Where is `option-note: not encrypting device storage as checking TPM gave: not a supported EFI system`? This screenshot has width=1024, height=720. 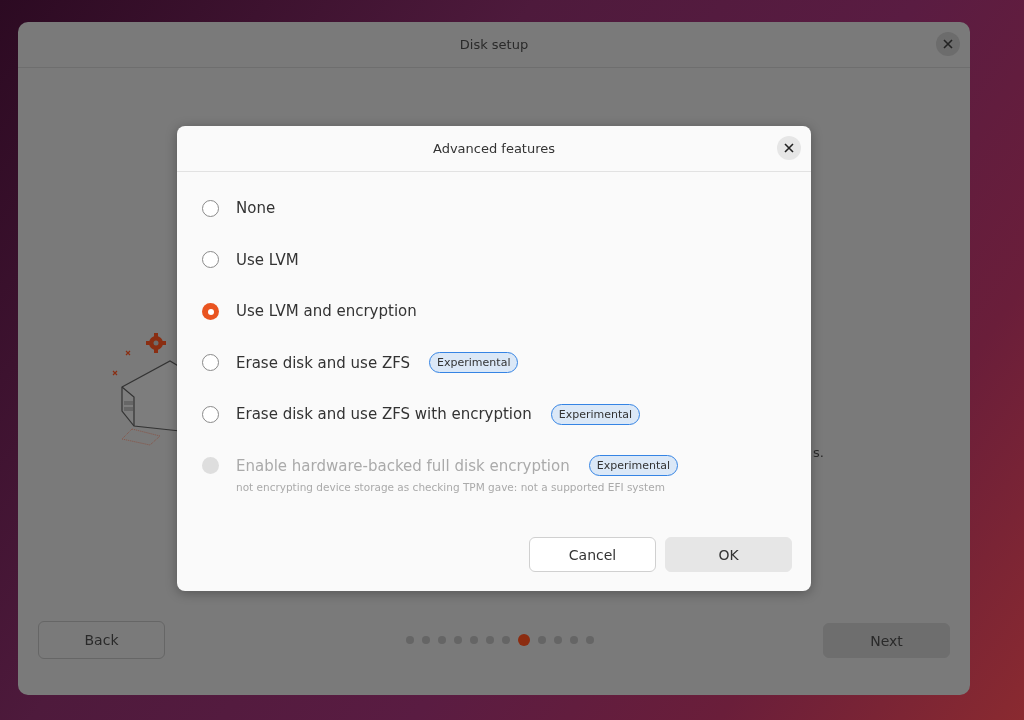 option-note: not encrypting device storage as checking TPM gave: not a supported EFI system is located at coordinates (451, 486).